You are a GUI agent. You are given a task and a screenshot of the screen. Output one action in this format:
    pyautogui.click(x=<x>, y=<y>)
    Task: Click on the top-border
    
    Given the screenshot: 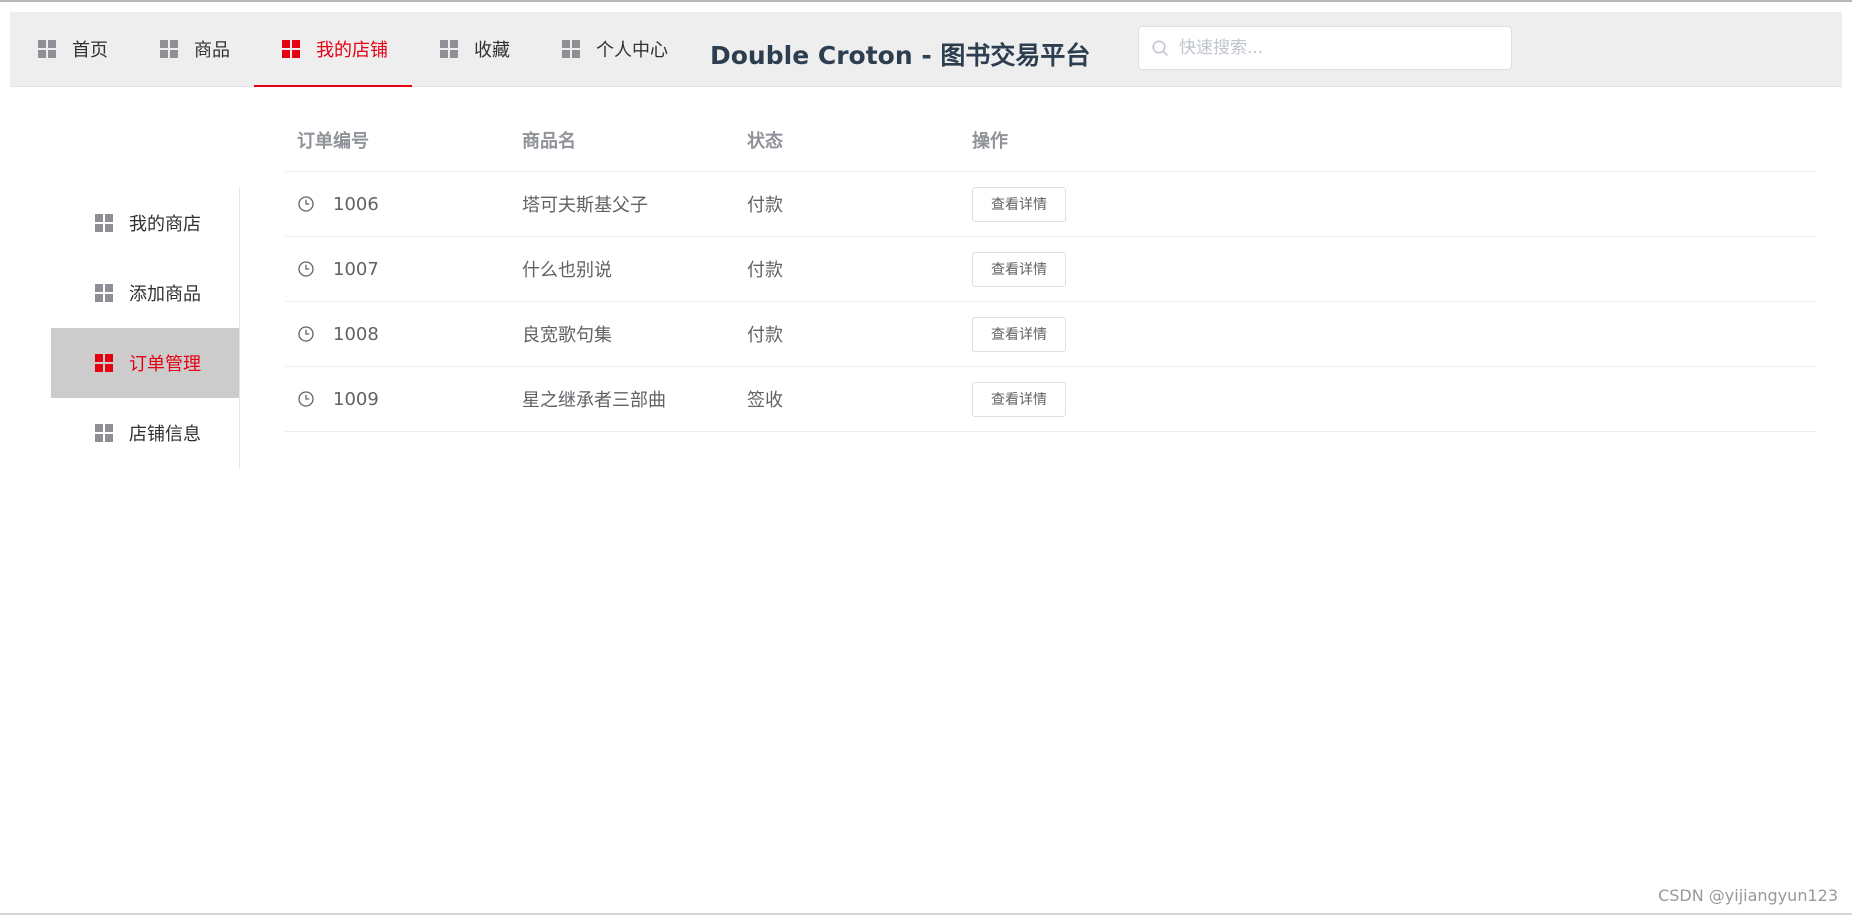 What is the action you would take?
    pyautogui.click(x=926, y=1)
    